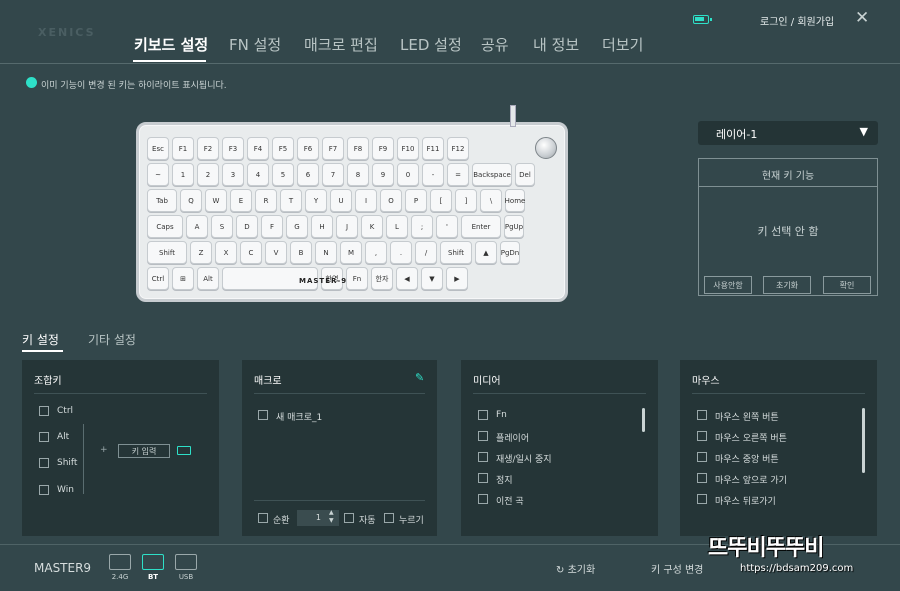 This screenshot has width=900, height=591. I want to click on key: 7, so click(333, 174).